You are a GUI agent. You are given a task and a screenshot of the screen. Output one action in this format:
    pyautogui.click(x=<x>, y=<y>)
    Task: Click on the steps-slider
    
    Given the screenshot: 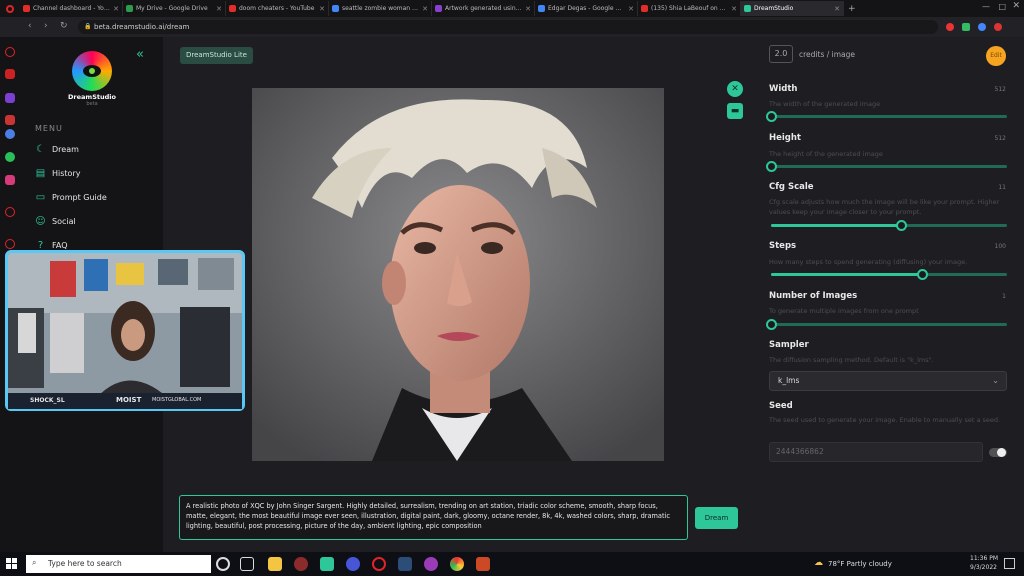 What is the action you would take?
    pyautogui.click(x=889, y=274)
    